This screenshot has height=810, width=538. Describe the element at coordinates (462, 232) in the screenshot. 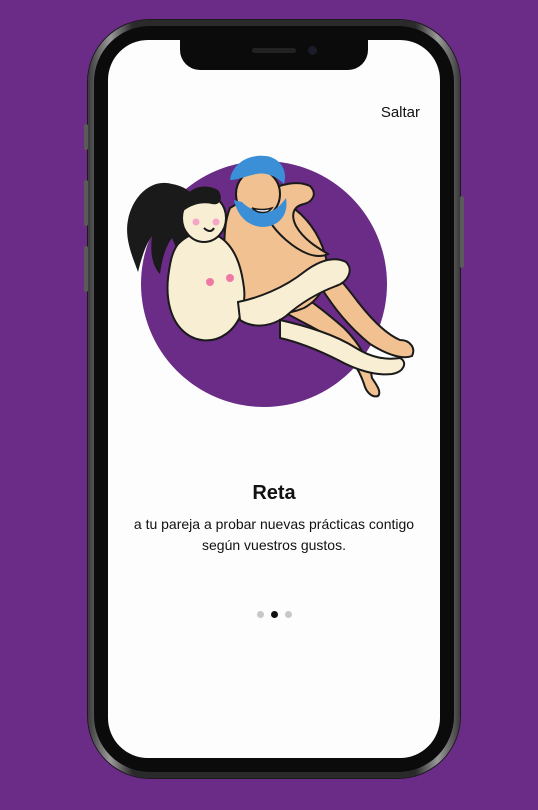

I see `power-button` at that location.